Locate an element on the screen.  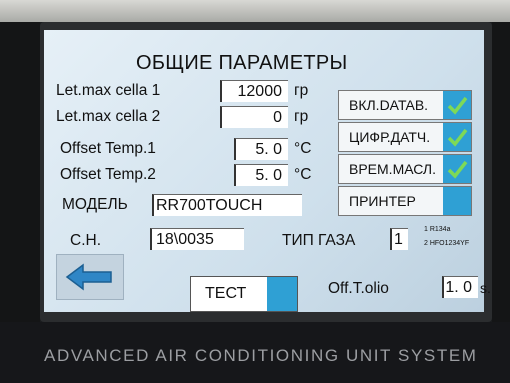
gas-option-2: 2 HFO1234YF is located at coordinates (447, 243).